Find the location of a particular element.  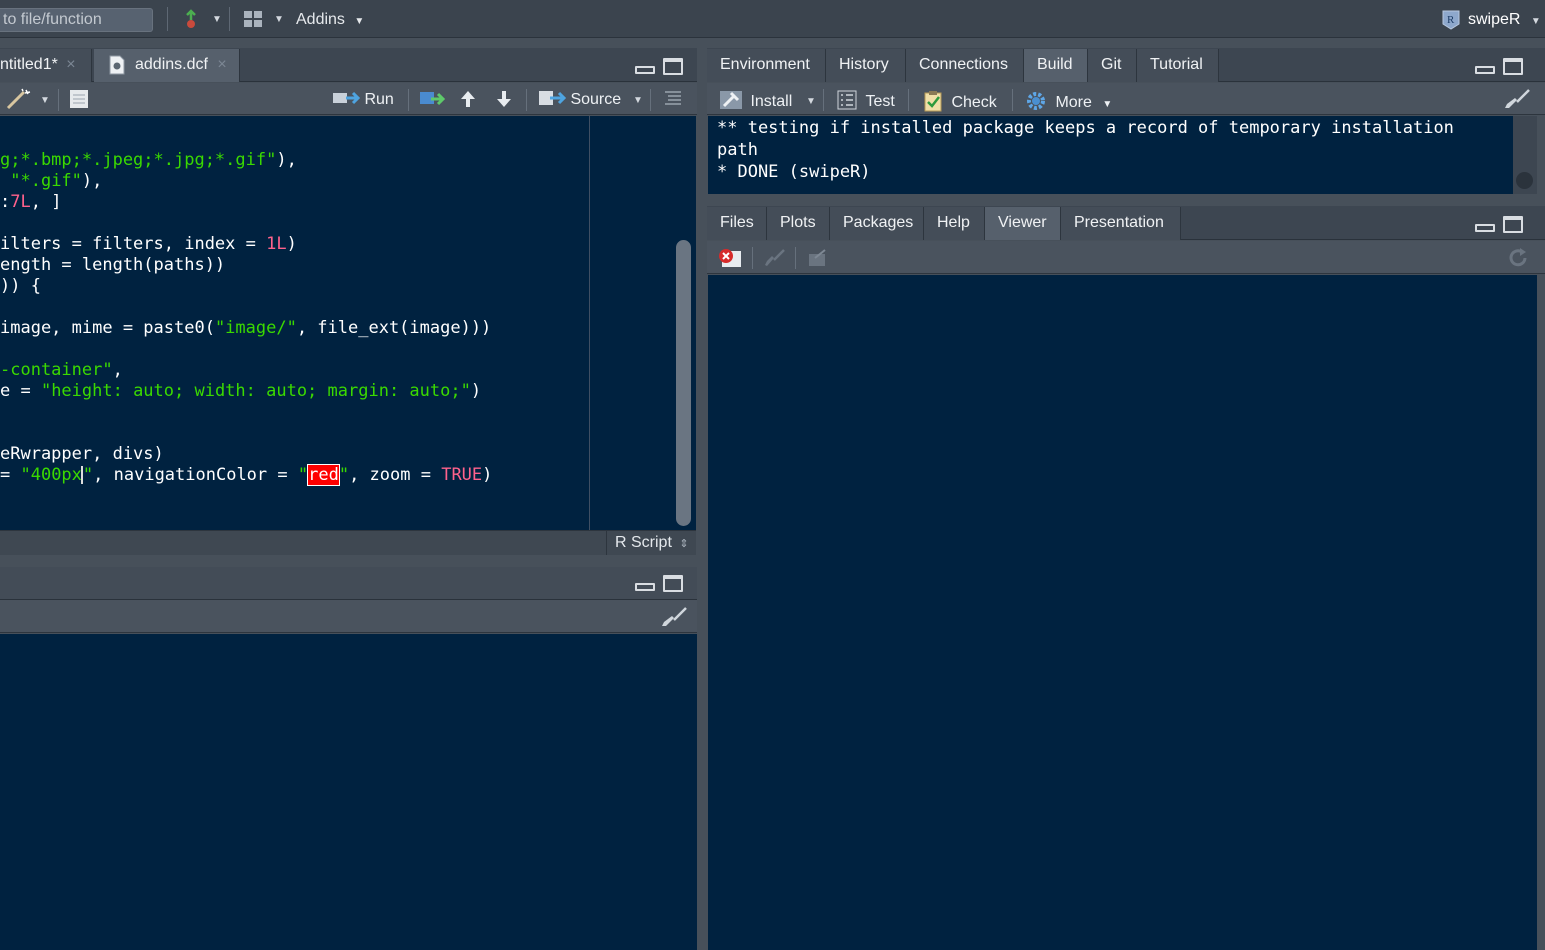

svg-text: R is located at coordinates (1451, 20).